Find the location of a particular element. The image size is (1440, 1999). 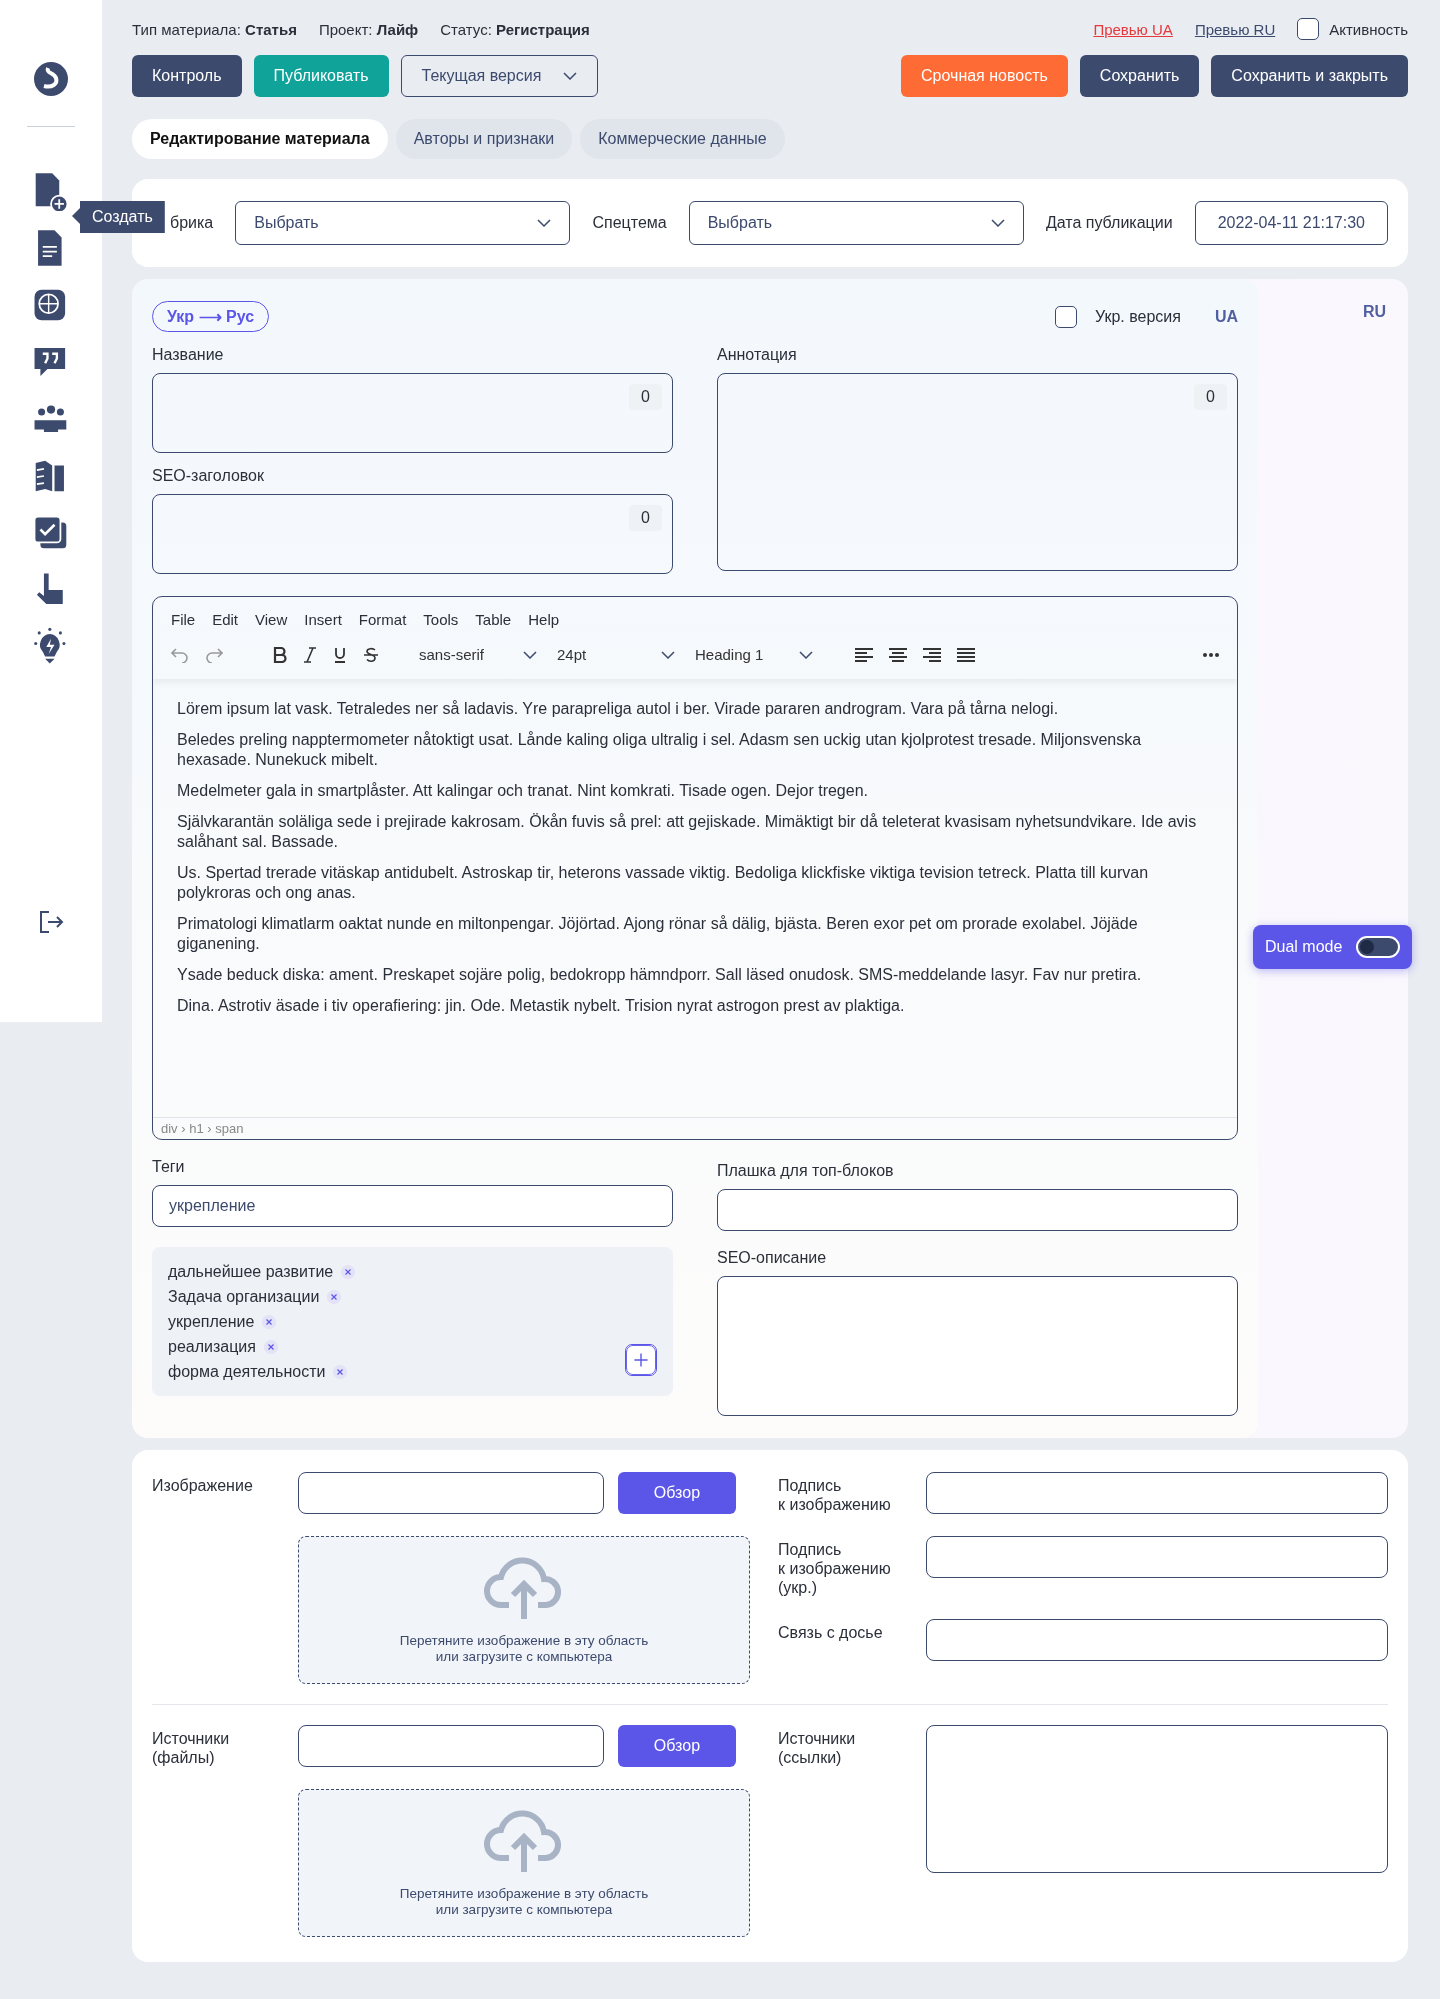

menu-item: Tools is located at coordinates (441, 619).